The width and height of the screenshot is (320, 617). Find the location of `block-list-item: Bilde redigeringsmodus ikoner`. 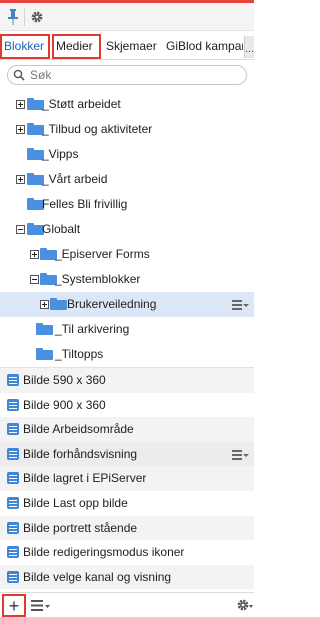

block-list-item: Bilde redigeringsmodus ikoner is located at coordinates (127, 552).